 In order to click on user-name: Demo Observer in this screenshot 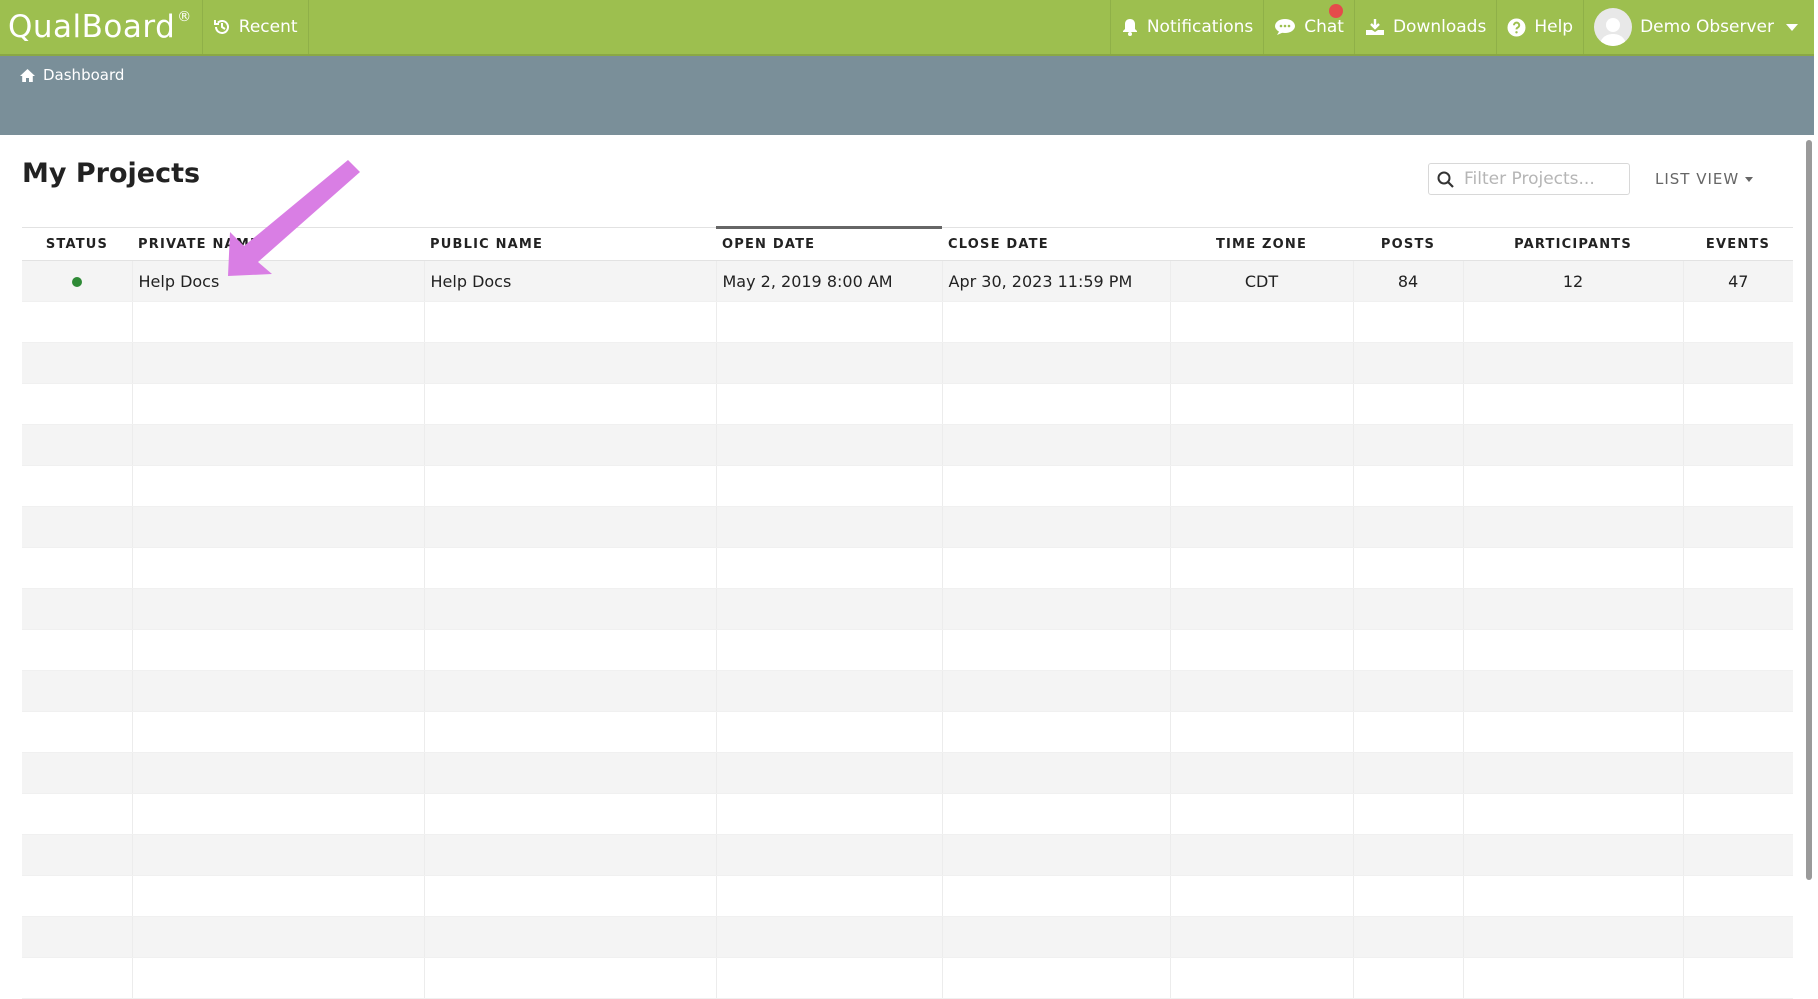, I will do `click(1707, 27)`.